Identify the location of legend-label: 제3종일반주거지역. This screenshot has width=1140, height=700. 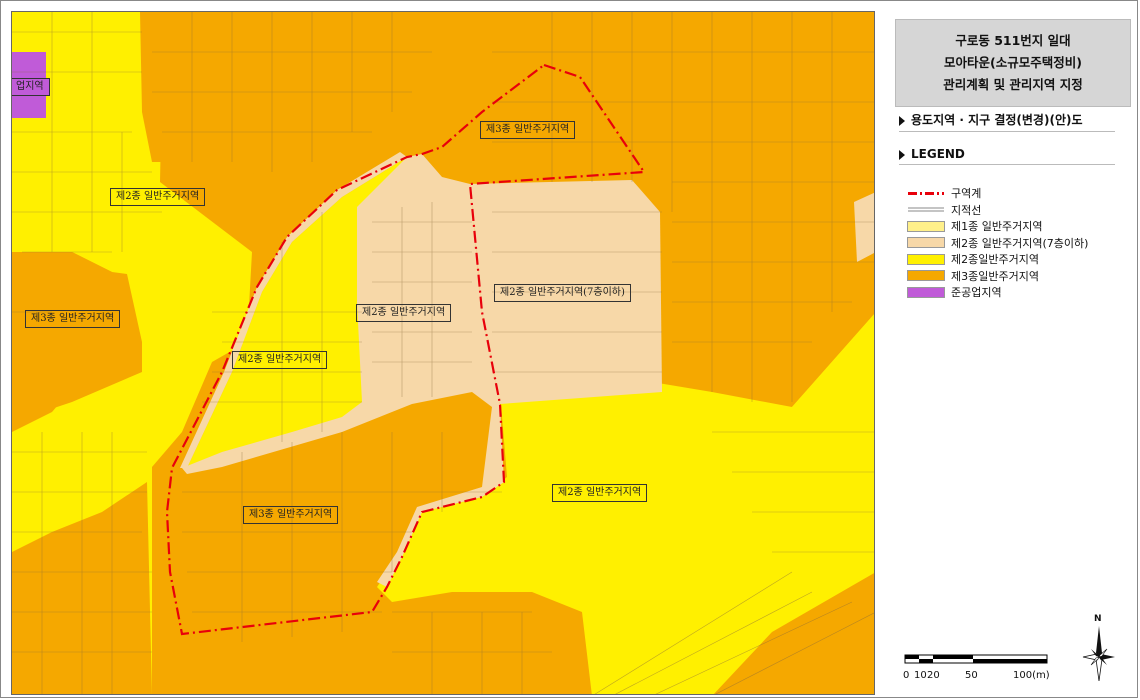
(995, 276).